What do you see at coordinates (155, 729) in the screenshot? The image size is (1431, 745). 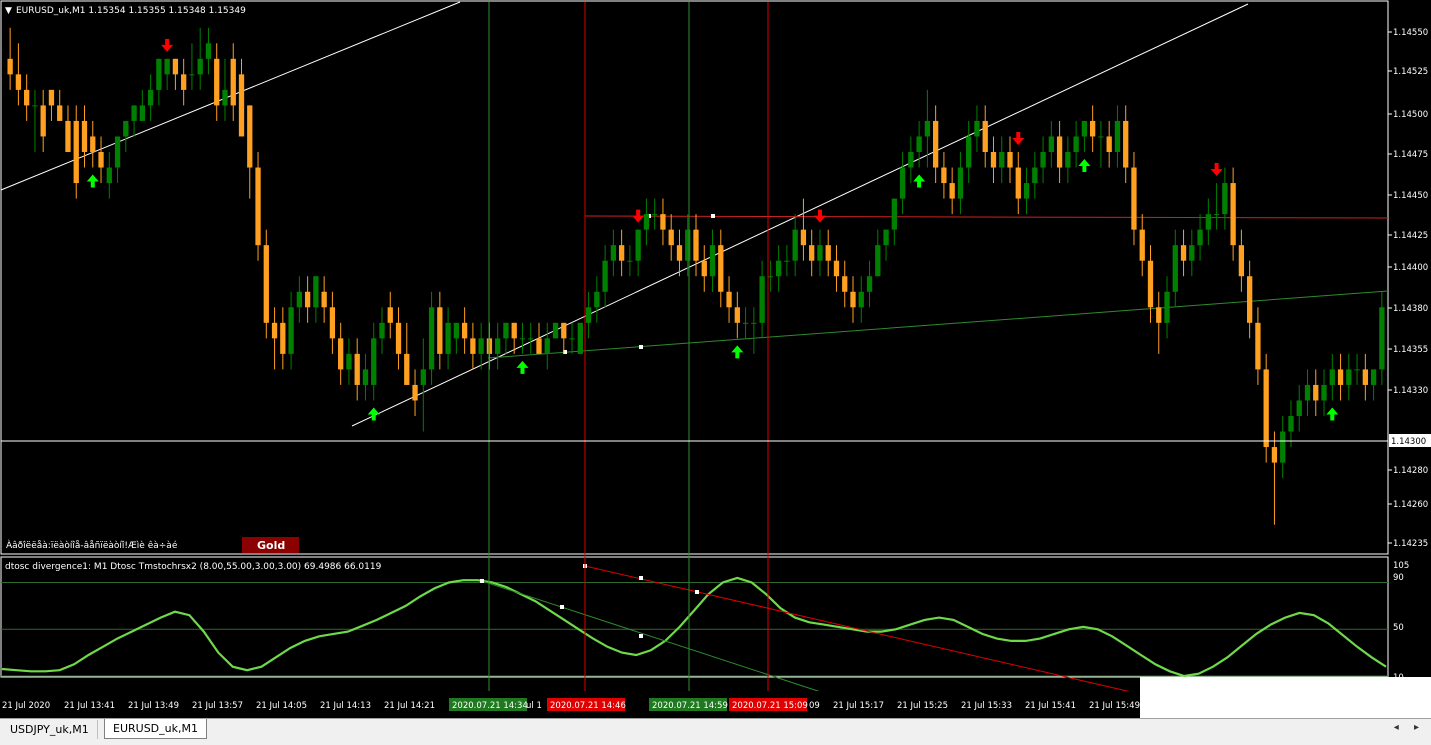 I see `tab-eurusd: EURUSD_uk,M1` at bounding box center [155, 729].